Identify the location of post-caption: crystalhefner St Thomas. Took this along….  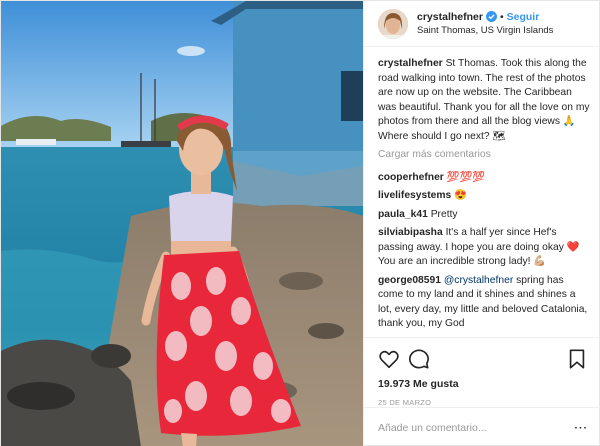
(484, 100).